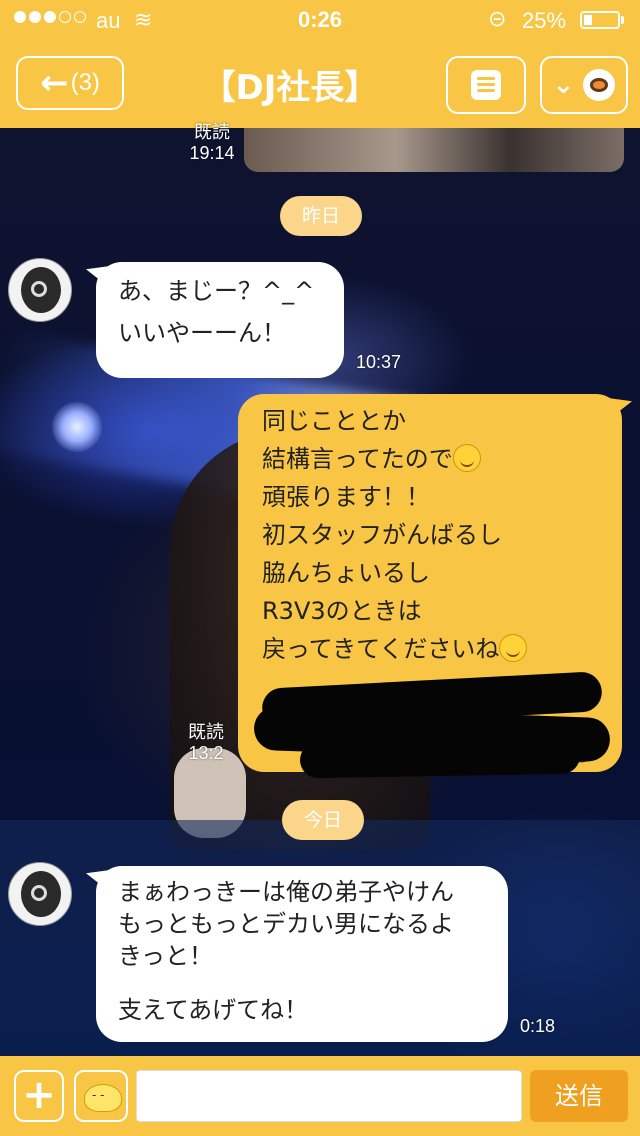 This screenshot has width=640, height=1136. What do you see at coordinates (286, 892) in the screenshot?
I see `message-line: まぁわっきーは俺の弟子やけん` at bounding box center [286, 892].